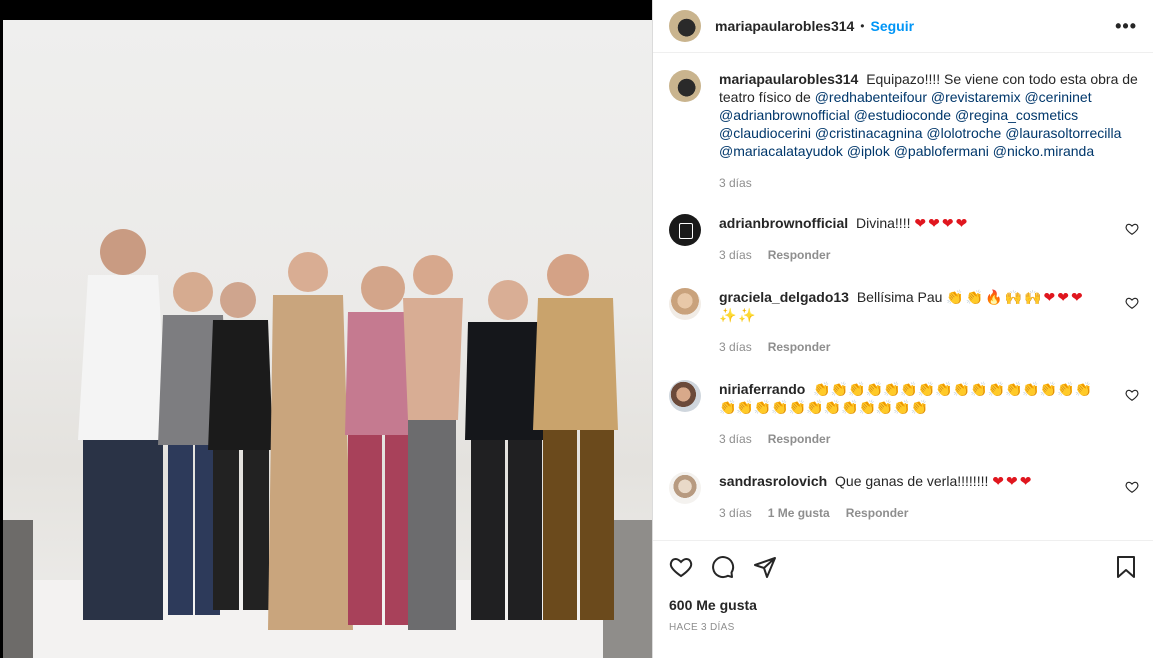  I want to click on owner-username: mariapaularobles314, so click(784, 26).